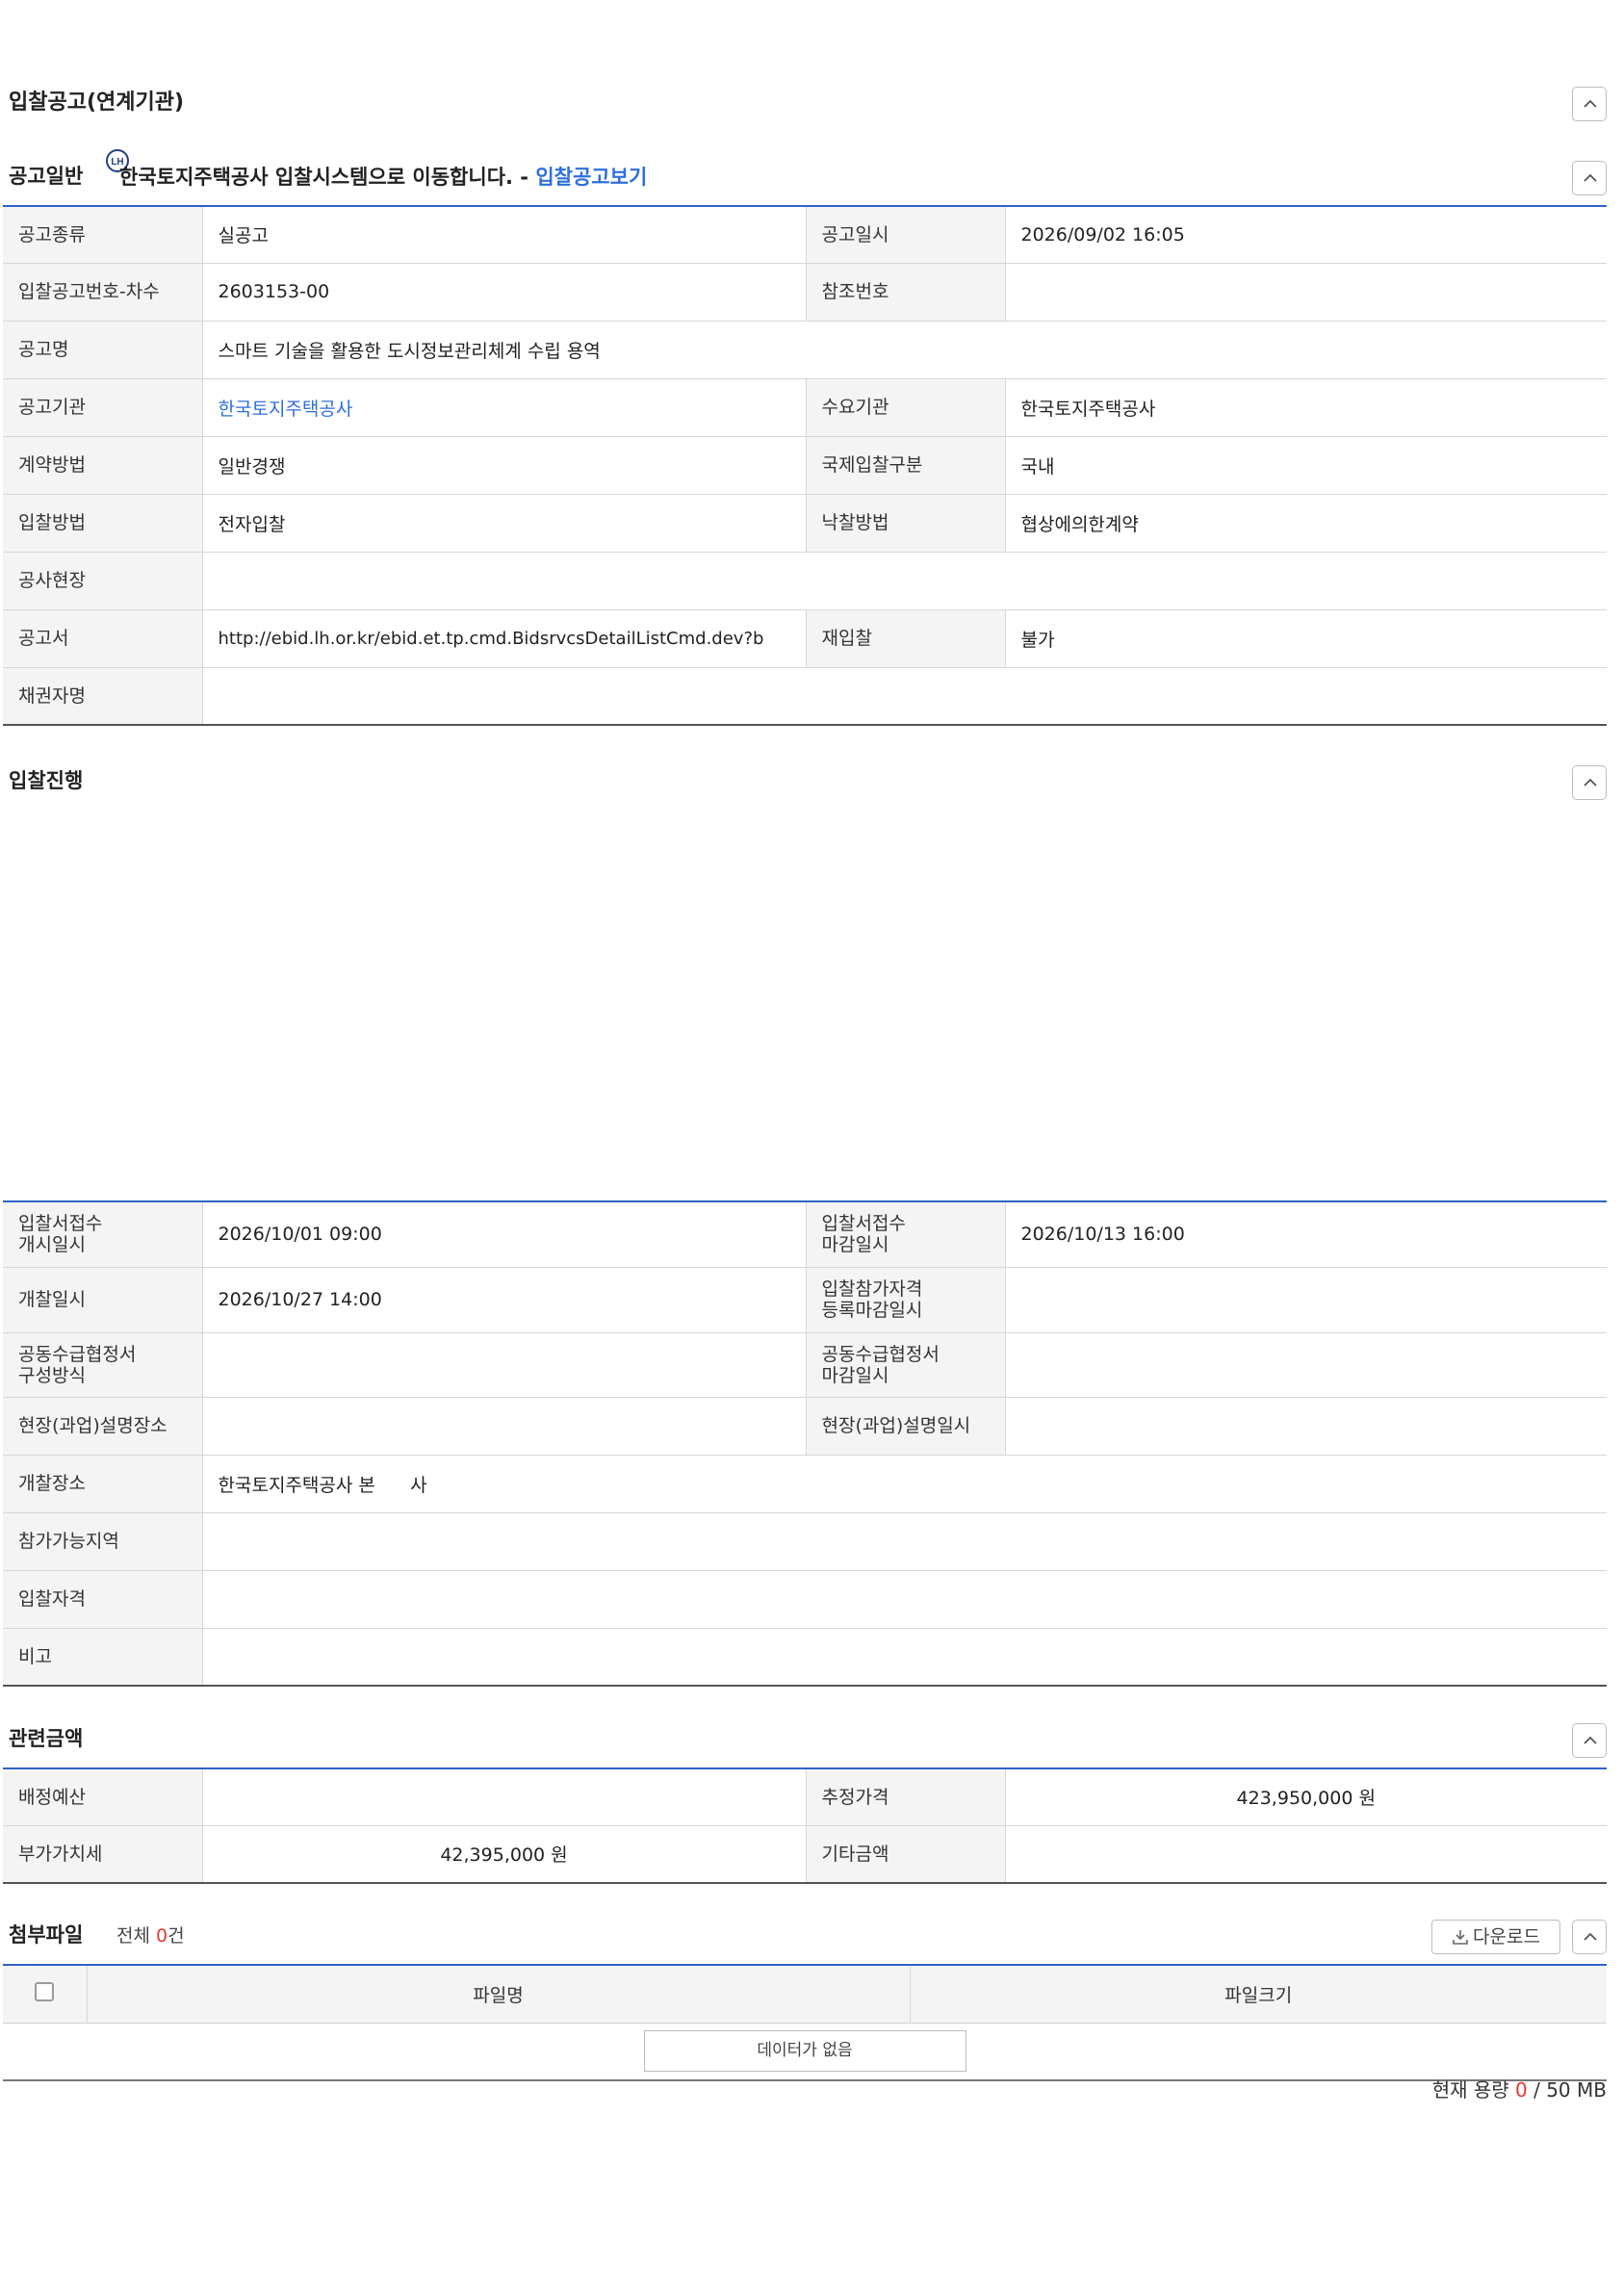  I want to click on file-count: 전체 0건, so click(150, 1935).